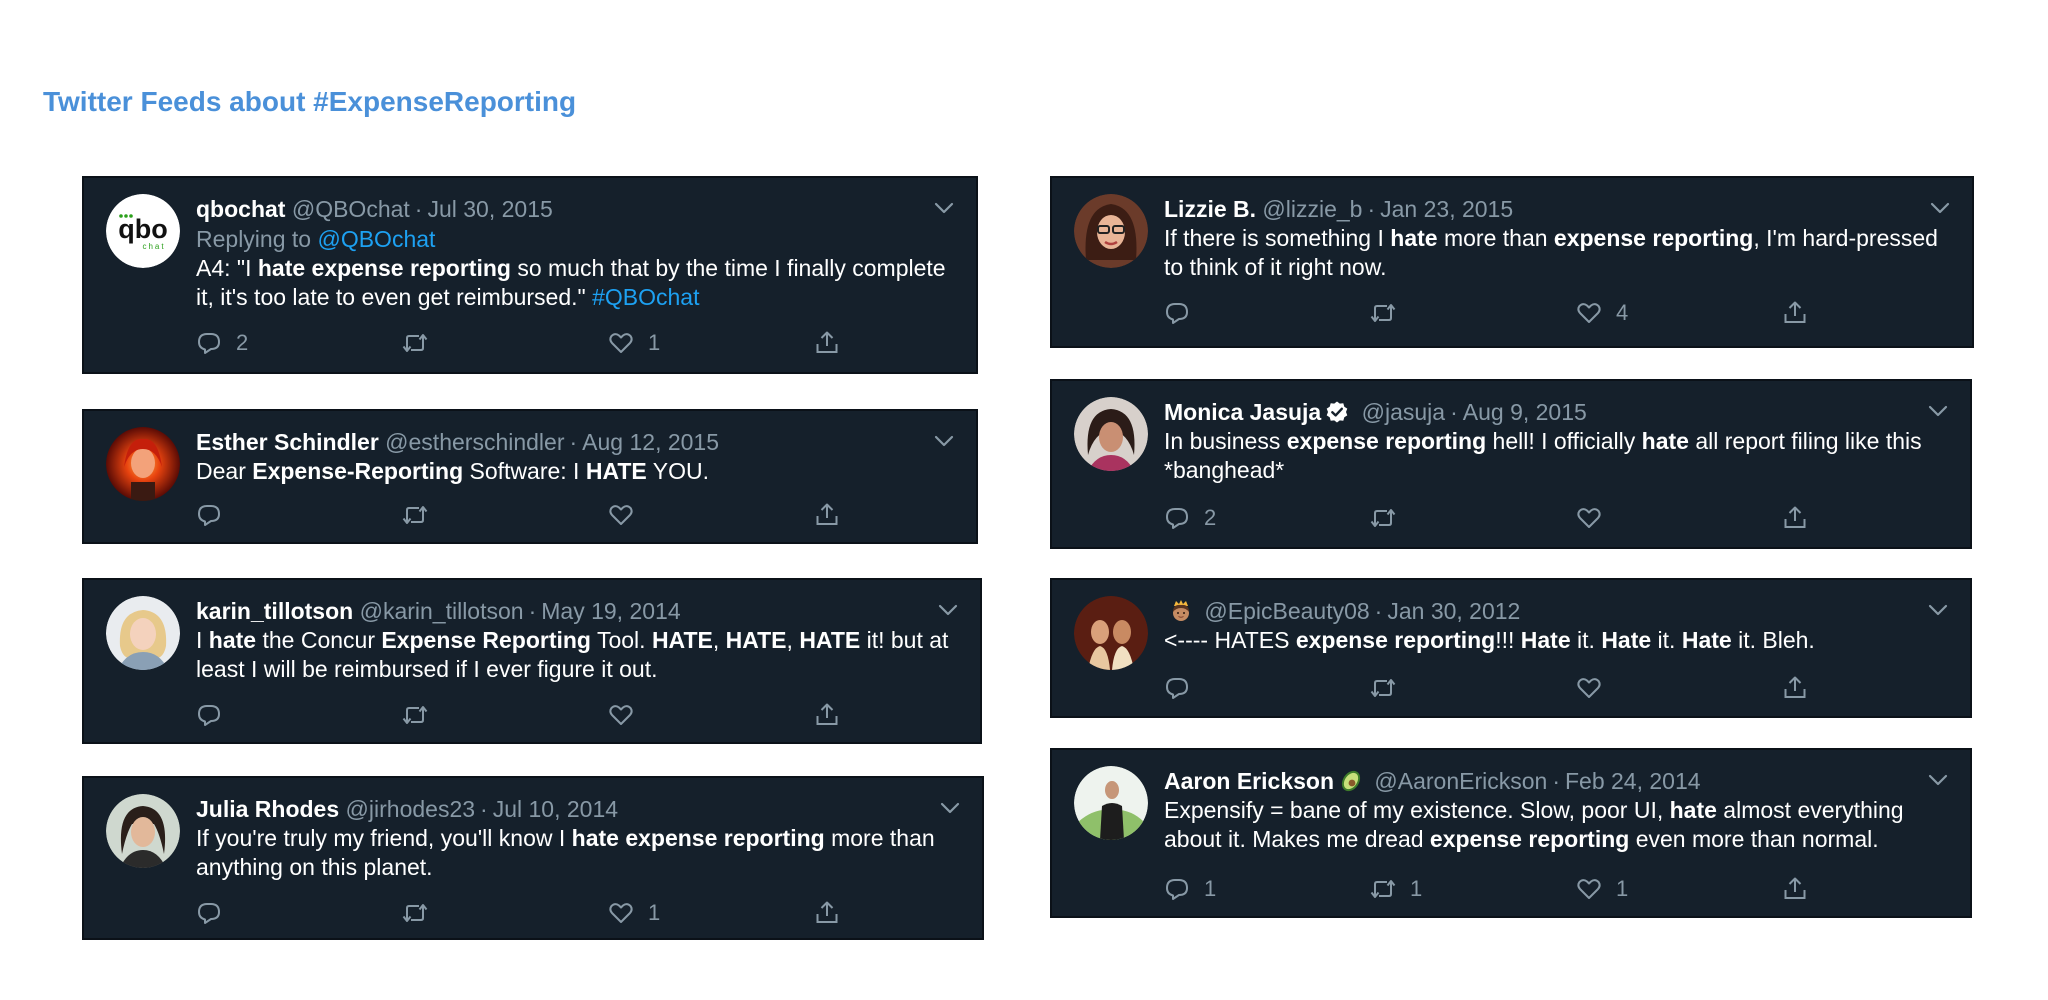 This screenshot has width=2048, height=1000. I want to click on text-run: the Concur, so click(319, 640).